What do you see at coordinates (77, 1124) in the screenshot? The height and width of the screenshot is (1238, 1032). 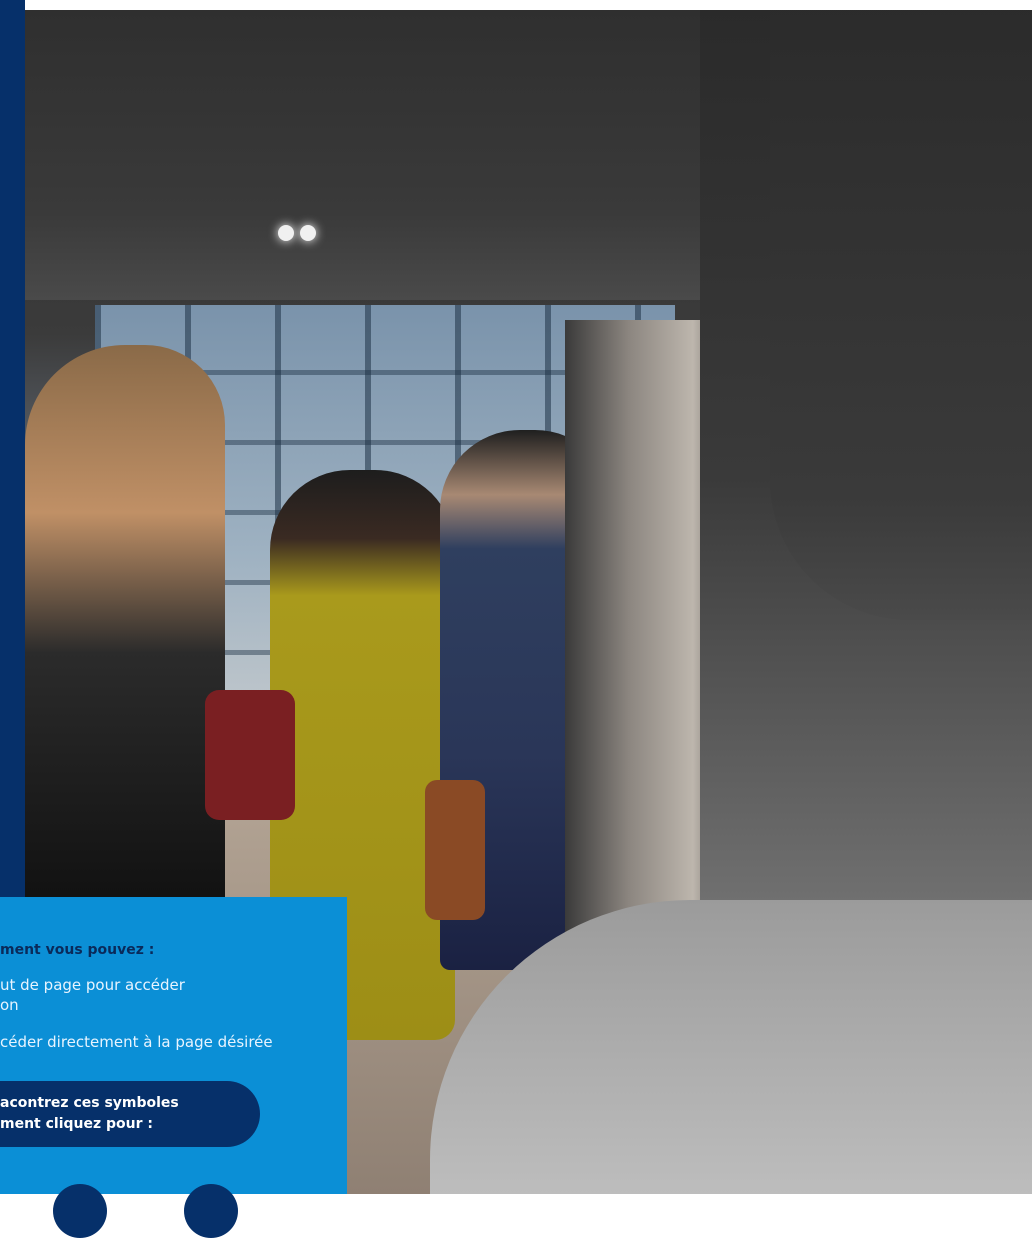 I see `pill-line-2: ment cliquez pour :` at bounding box center [77, 1124].